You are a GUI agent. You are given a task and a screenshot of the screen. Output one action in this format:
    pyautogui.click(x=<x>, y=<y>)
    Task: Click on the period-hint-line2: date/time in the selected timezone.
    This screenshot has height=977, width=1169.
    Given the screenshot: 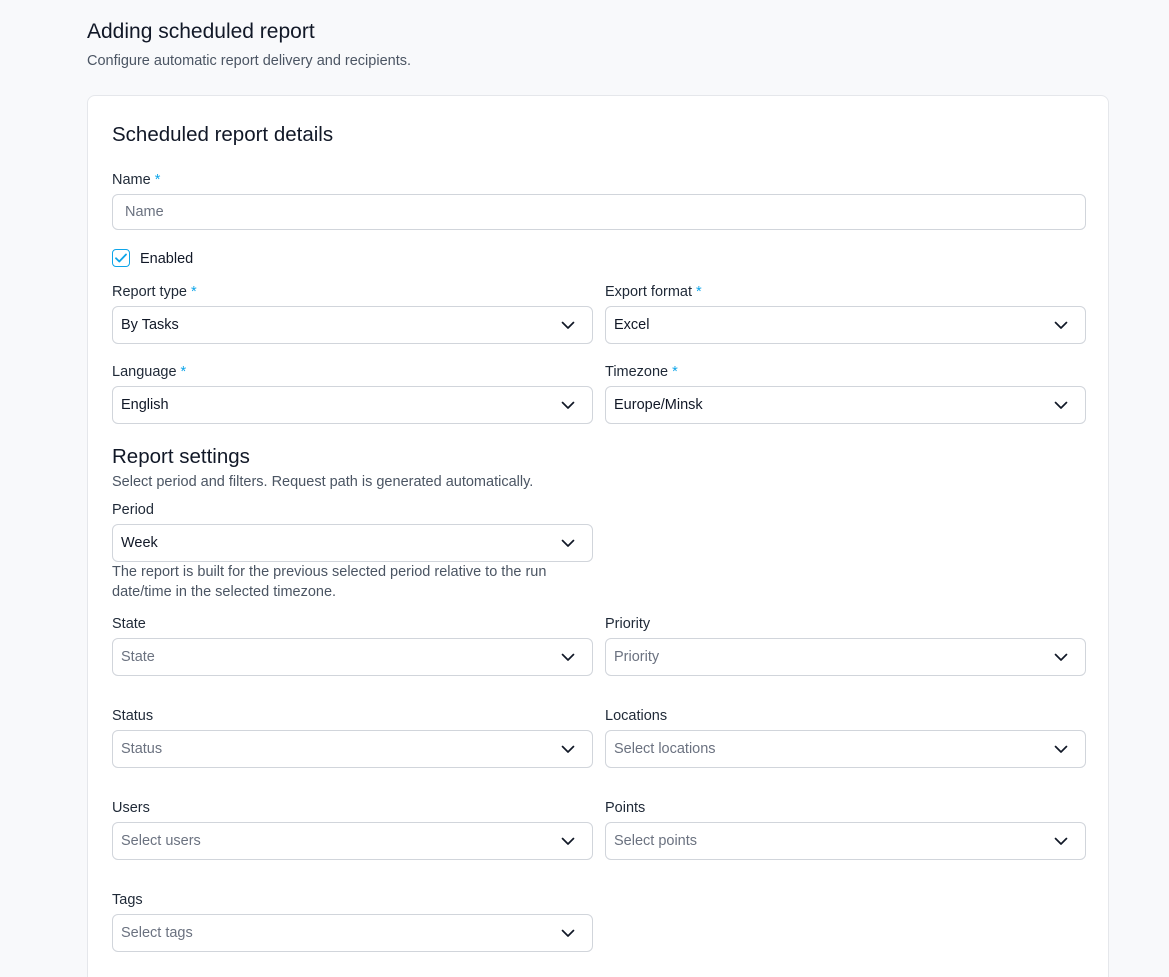 What is the action you would take?
    pyautogui.click(x=224, y=592)
    